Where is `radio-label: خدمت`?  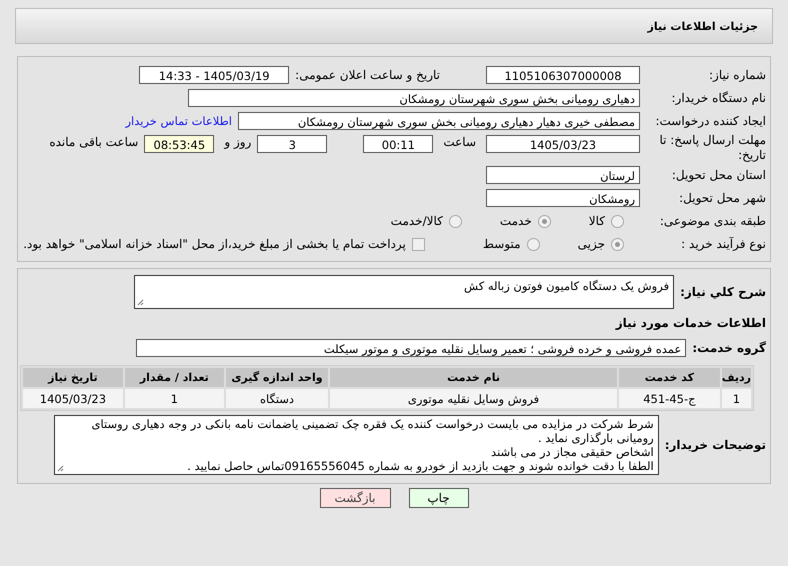
radio-label: خدمت is located at coordinates (516, 221).